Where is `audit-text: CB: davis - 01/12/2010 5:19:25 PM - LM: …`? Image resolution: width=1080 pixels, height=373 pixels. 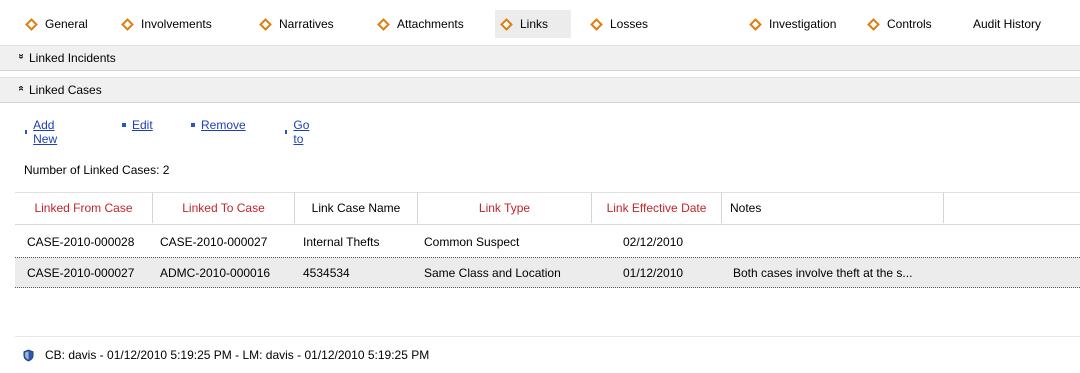
audit-text: CB: davis - 01/12/2010 5:19:25 PM - LM: … is located at coordinates (237, 355).